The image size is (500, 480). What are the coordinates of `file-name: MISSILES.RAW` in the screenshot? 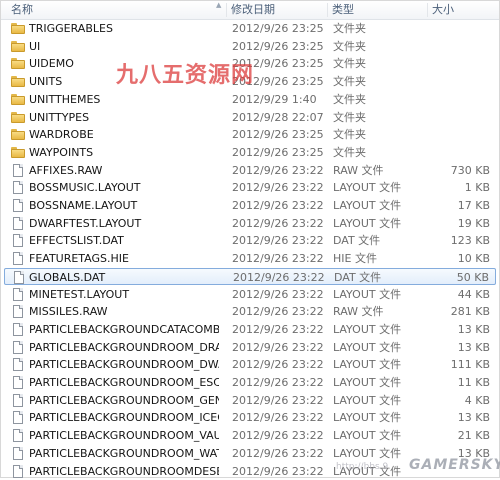 It's located at (68, 312).